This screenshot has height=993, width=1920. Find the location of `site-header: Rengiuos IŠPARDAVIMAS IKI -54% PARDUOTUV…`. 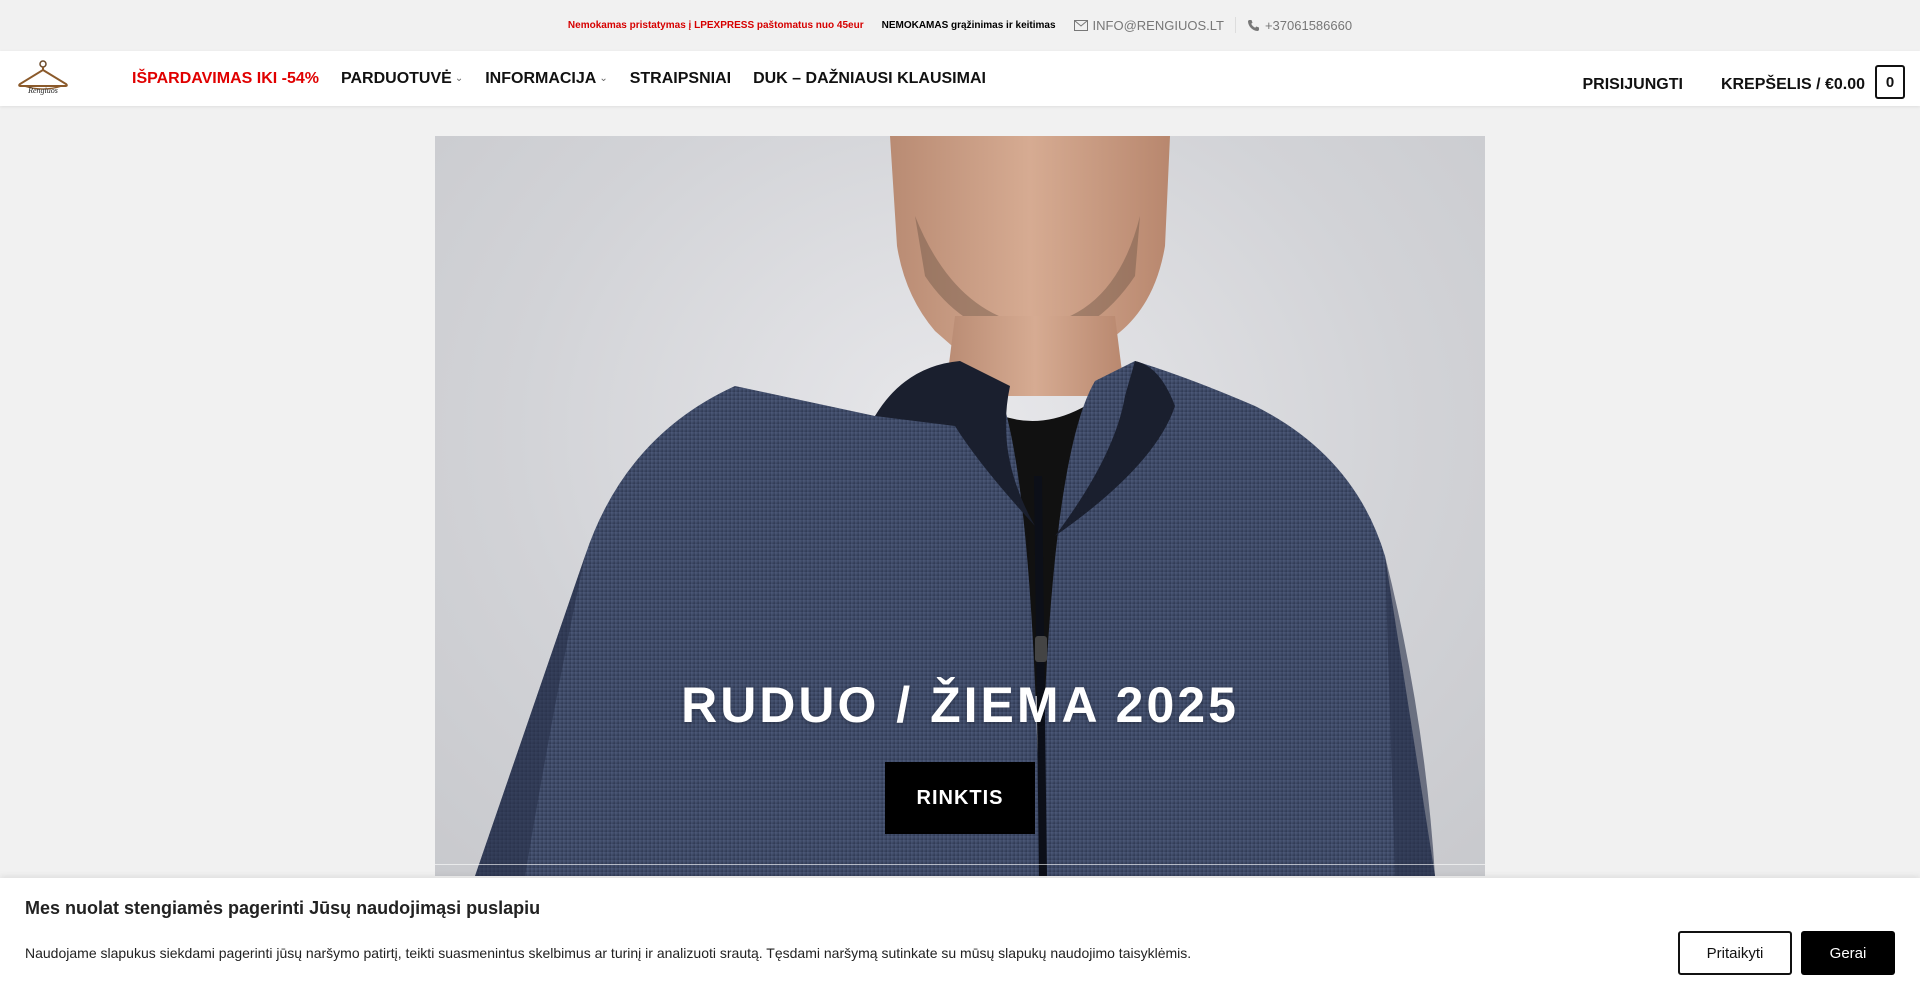

site-header: Rengiuos IŠPARDAVIMAS IKI -54% PARDUOTUV… is located at coordinates (960, 78).